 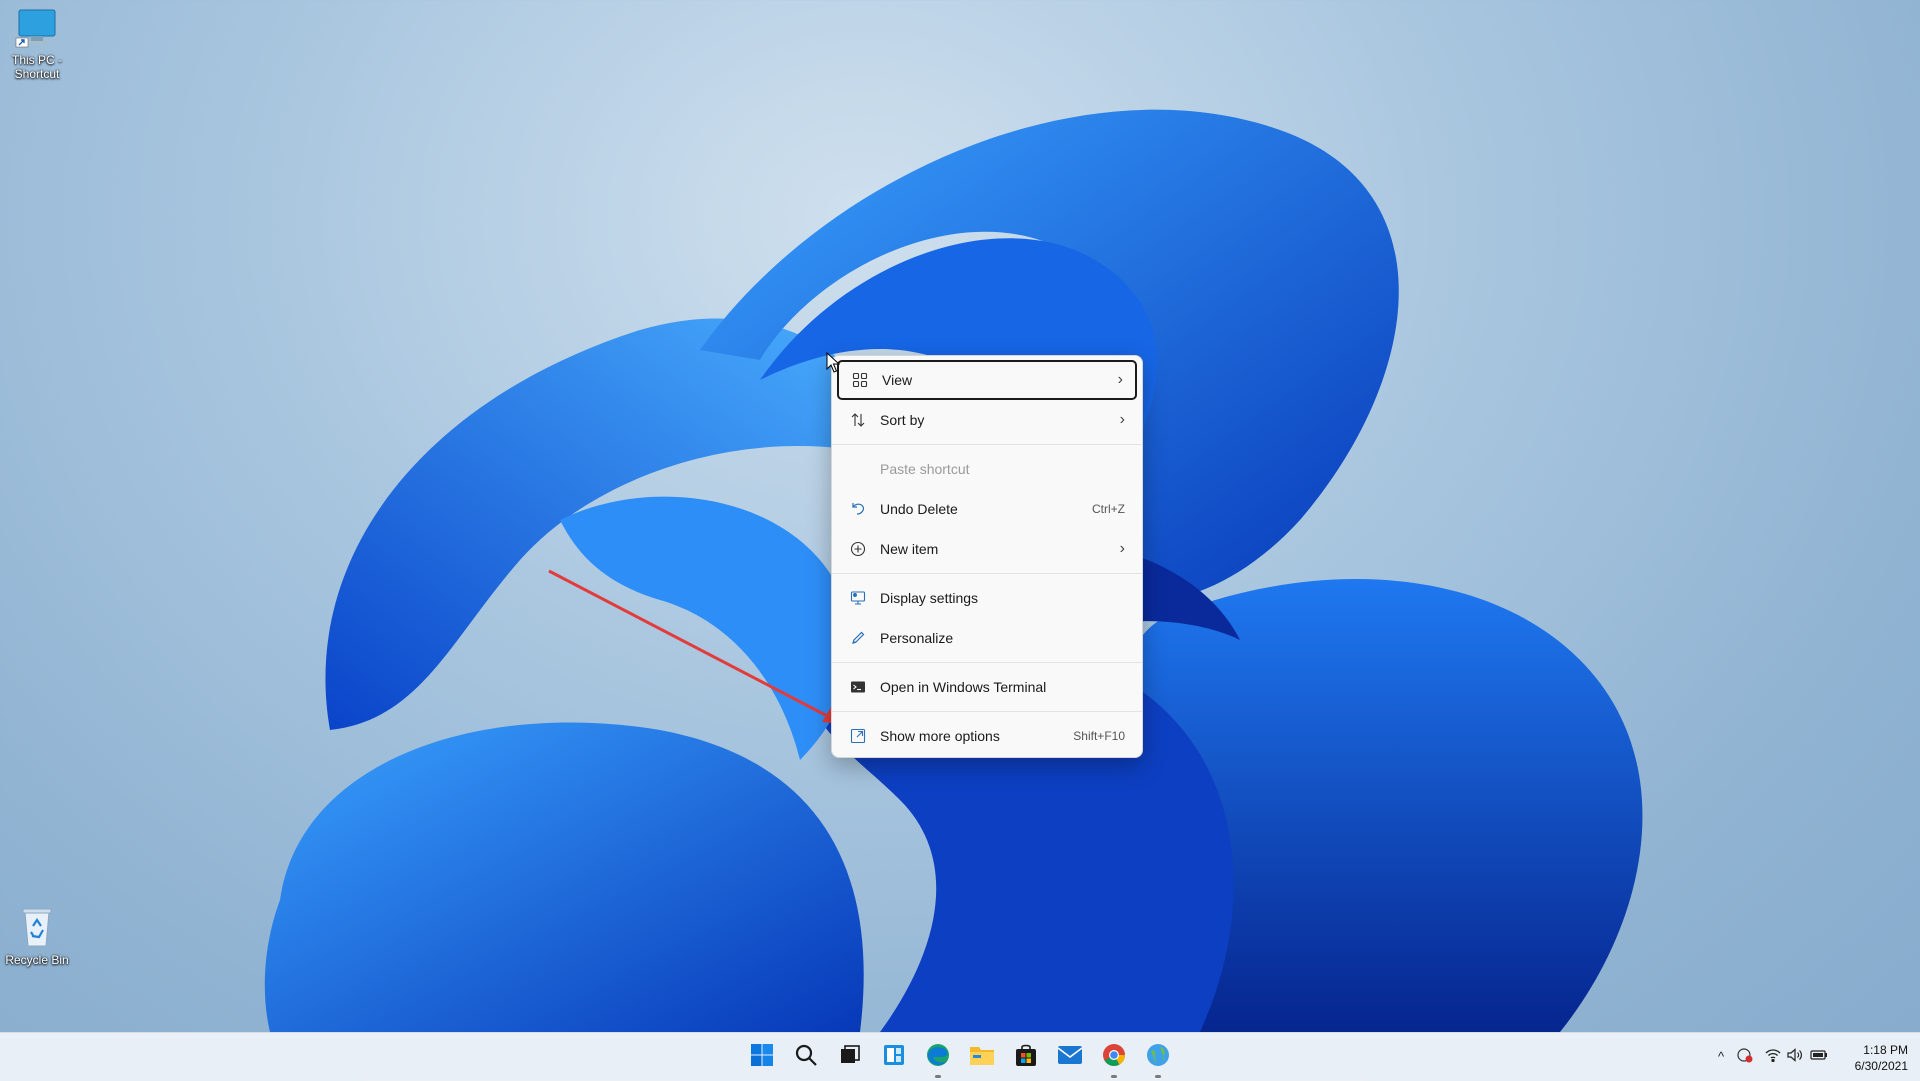 I want to click on show-hidden-icons-button: ^, so click(x=1721, y=1056).